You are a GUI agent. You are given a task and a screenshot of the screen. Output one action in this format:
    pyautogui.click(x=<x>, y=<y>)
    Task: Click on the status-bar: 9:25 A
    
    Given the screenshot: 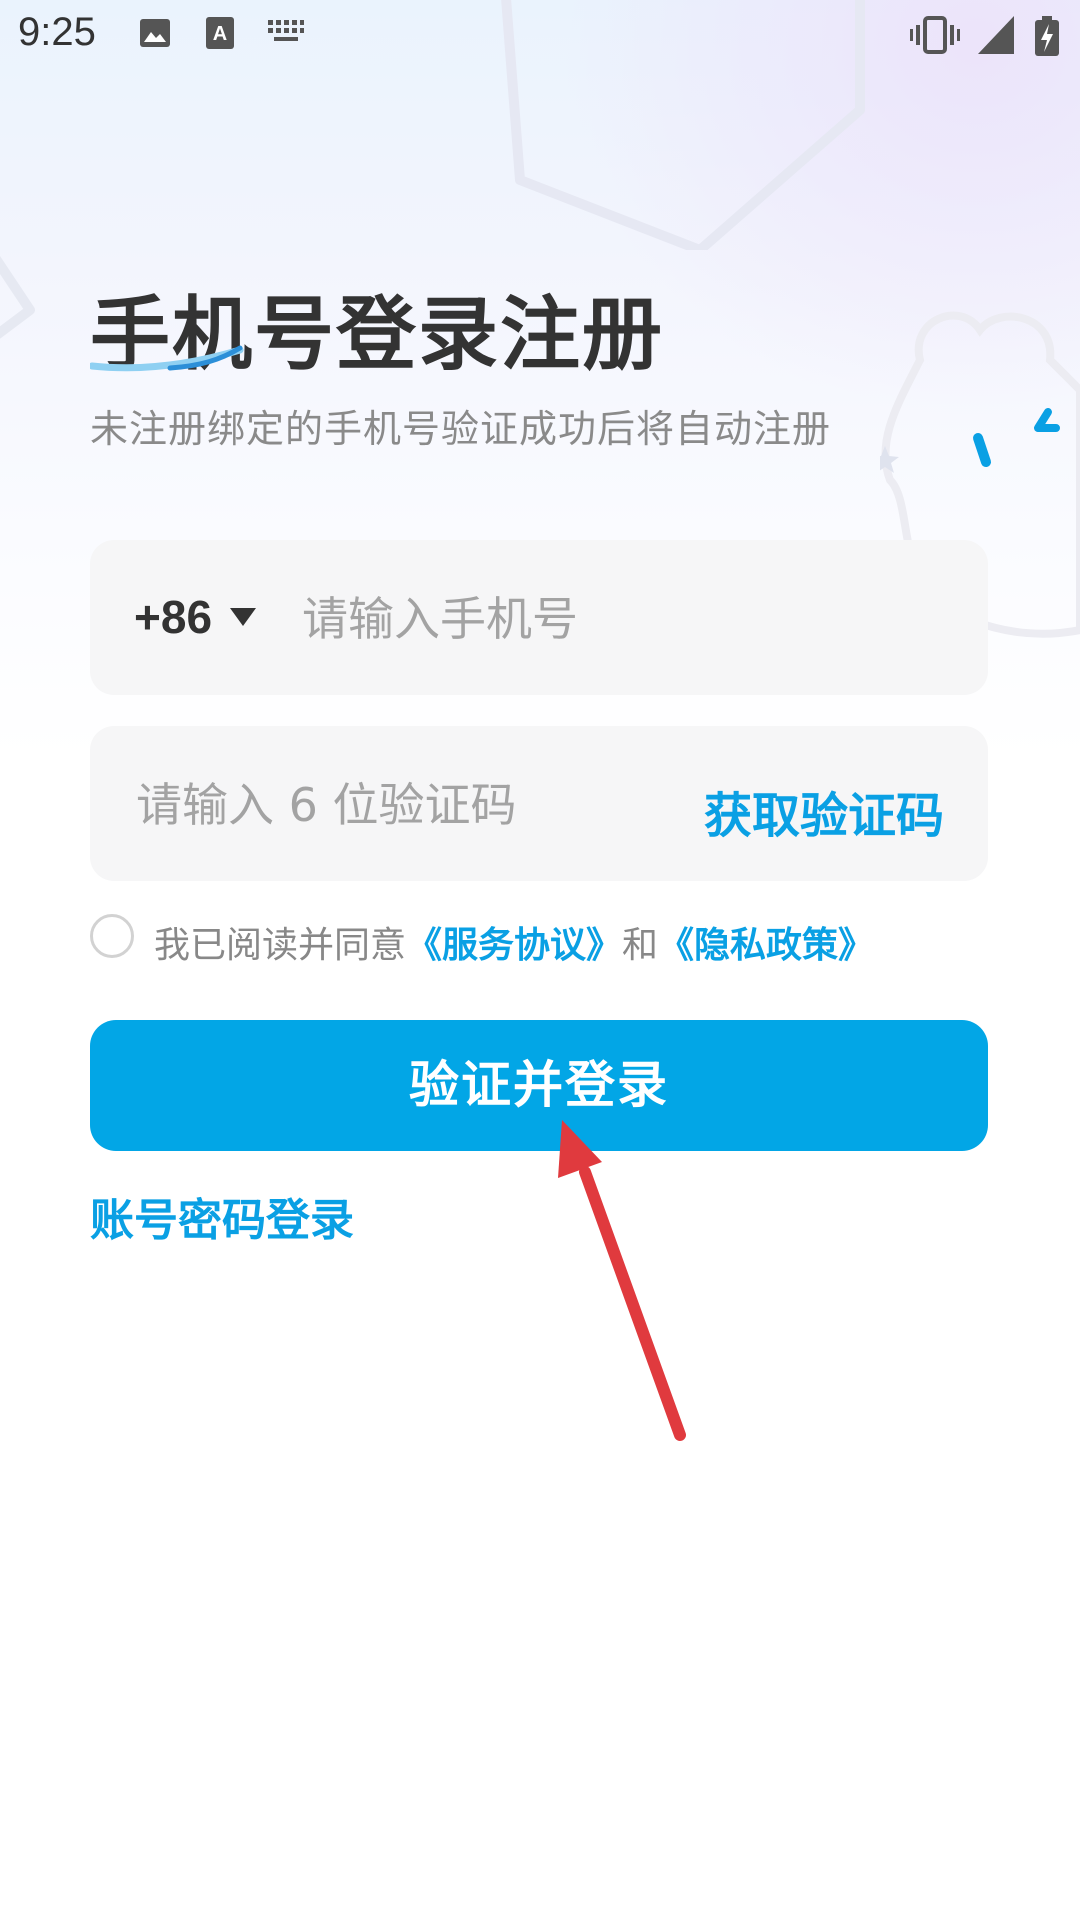 What is the action you would take?
    pyautogui.click(x=540, y=36)
    